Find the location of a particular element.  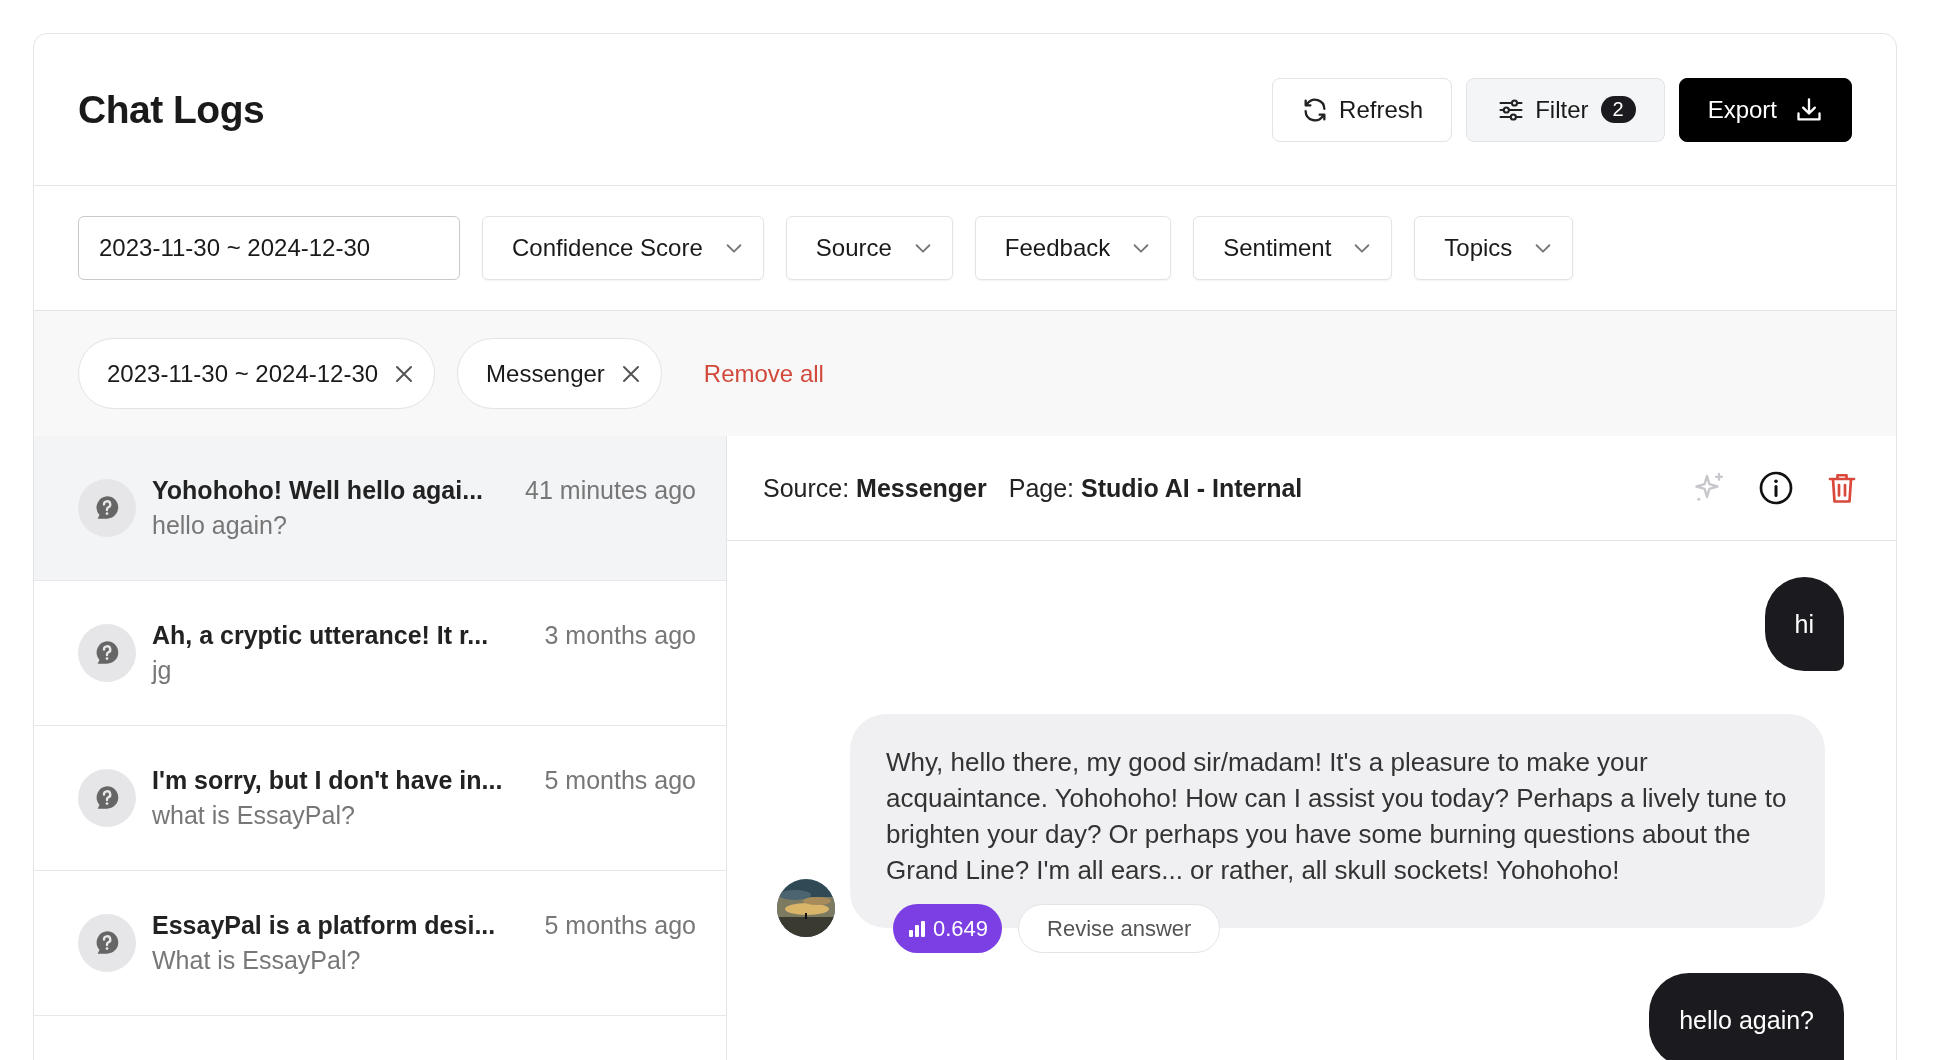

confidence-score-badge: 0.649 is located at coordinates (948, 928).